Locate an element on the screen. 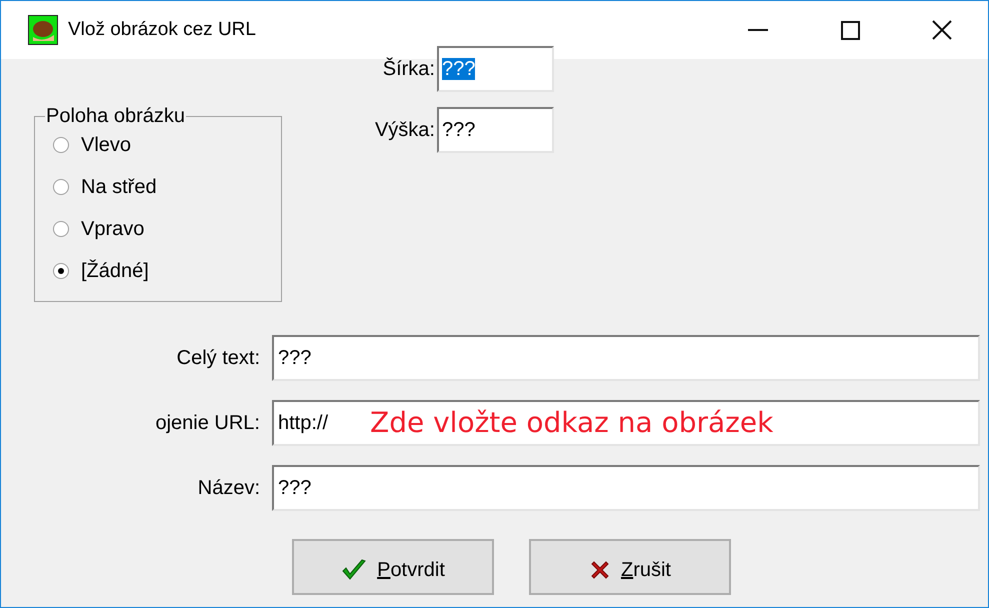 This screenshot has width=989, height=608. radio-option: Na střed is located at coordinates (163, 187).